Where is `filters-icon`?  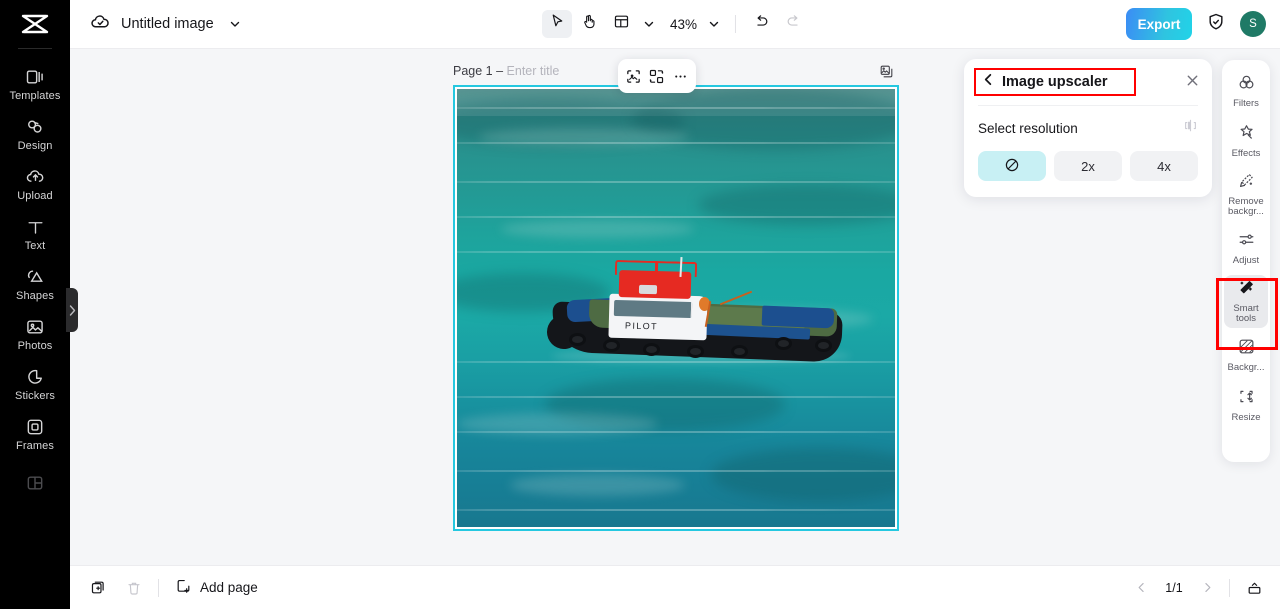
filters-icon is located at coordinates (1246, 85).